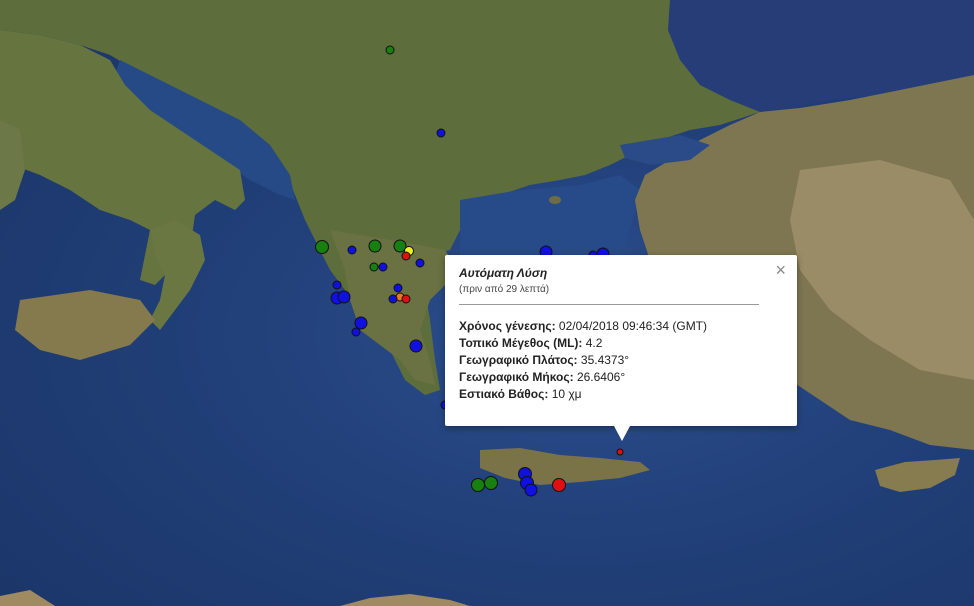 This screenshot has height=606, width=974. I want to click on popup-title: Αυτόματη Λύση, so click(503, 273).